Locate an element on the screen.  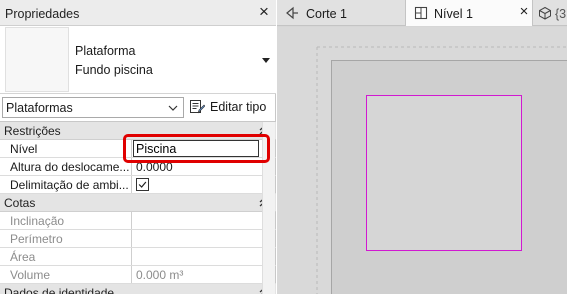
edit-type-button: Editar tipo is located at coordinates (231, 107).